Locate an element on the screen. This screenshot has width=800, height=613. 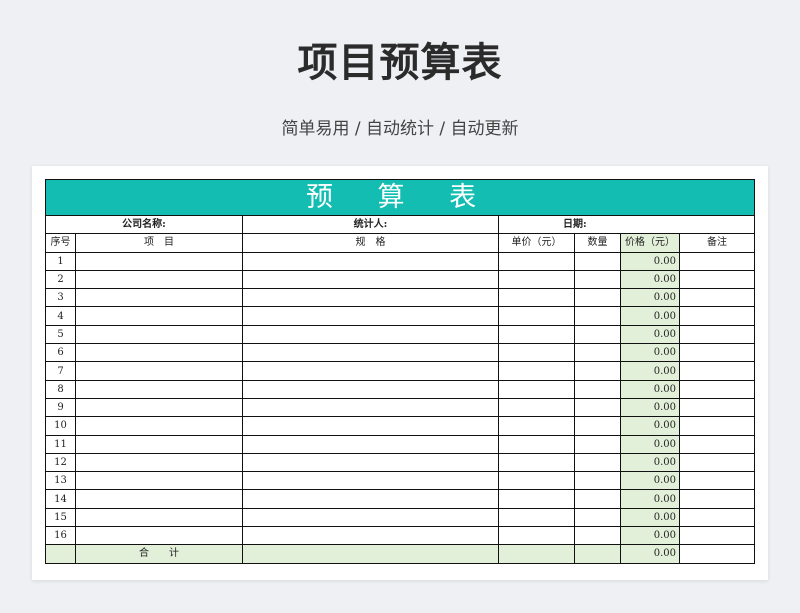
header-cell-price: 价格（元） is located at coordinates (650, 243).